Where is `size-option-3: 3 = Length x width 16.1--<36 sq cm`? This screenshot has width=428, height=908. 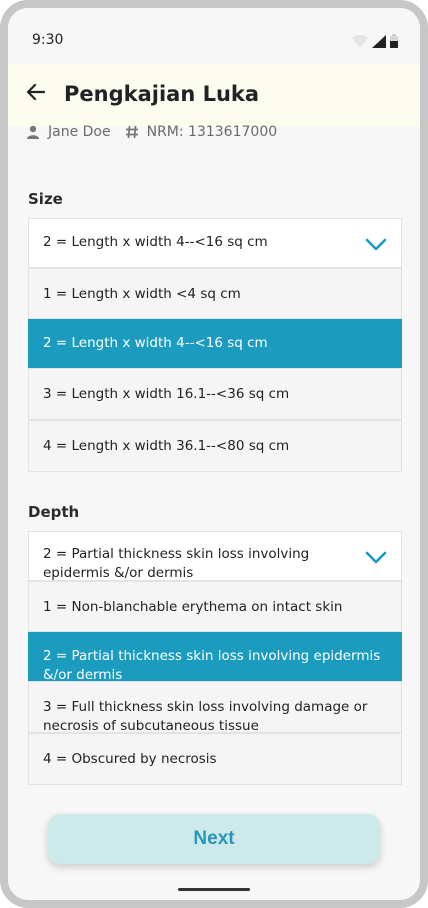 size-option-3: 3 = Length x width 16.1--<36 sq cm is located at coordinates (215, 394).